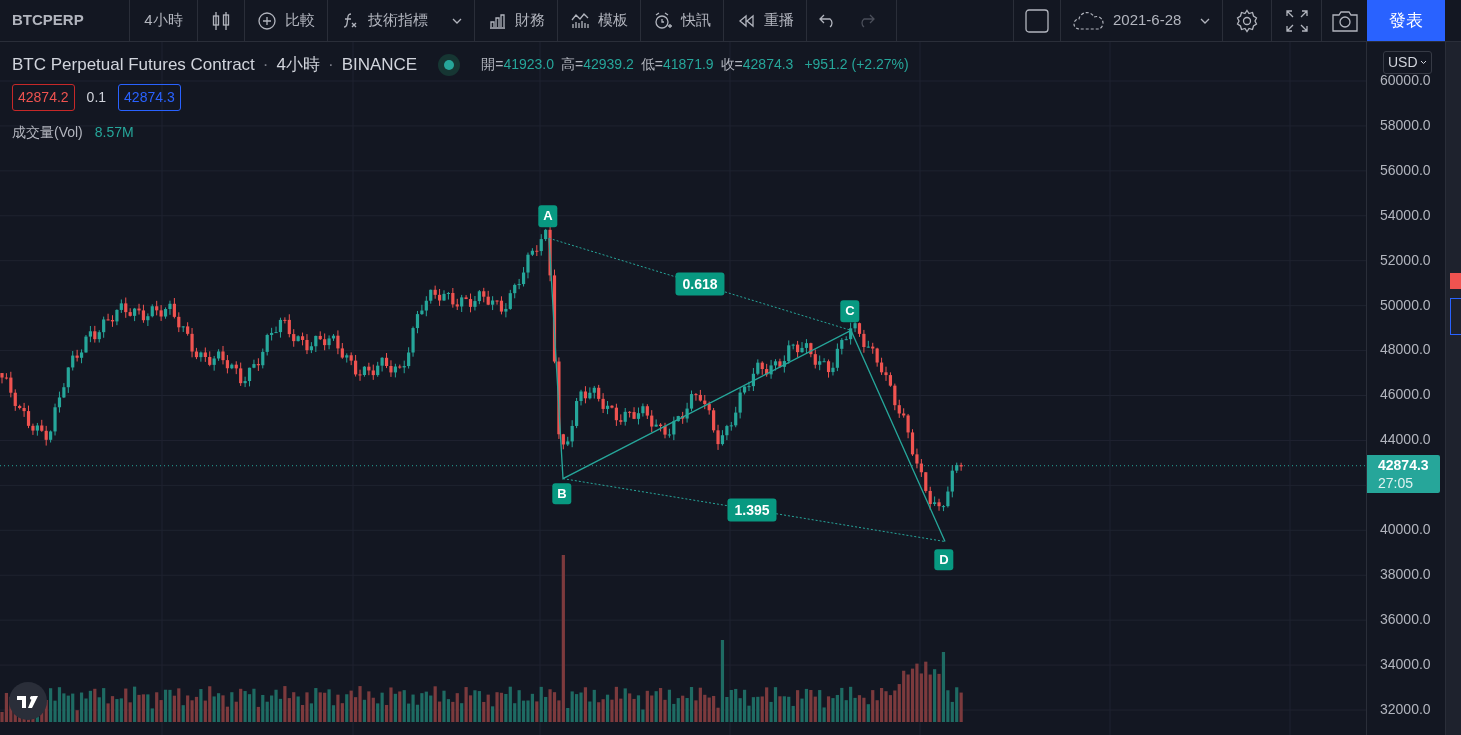  What do you see at coordinates (1405, 125) in the screenshot?
I see `price-tick: 58000.0` at bounding box center [1405, 125].